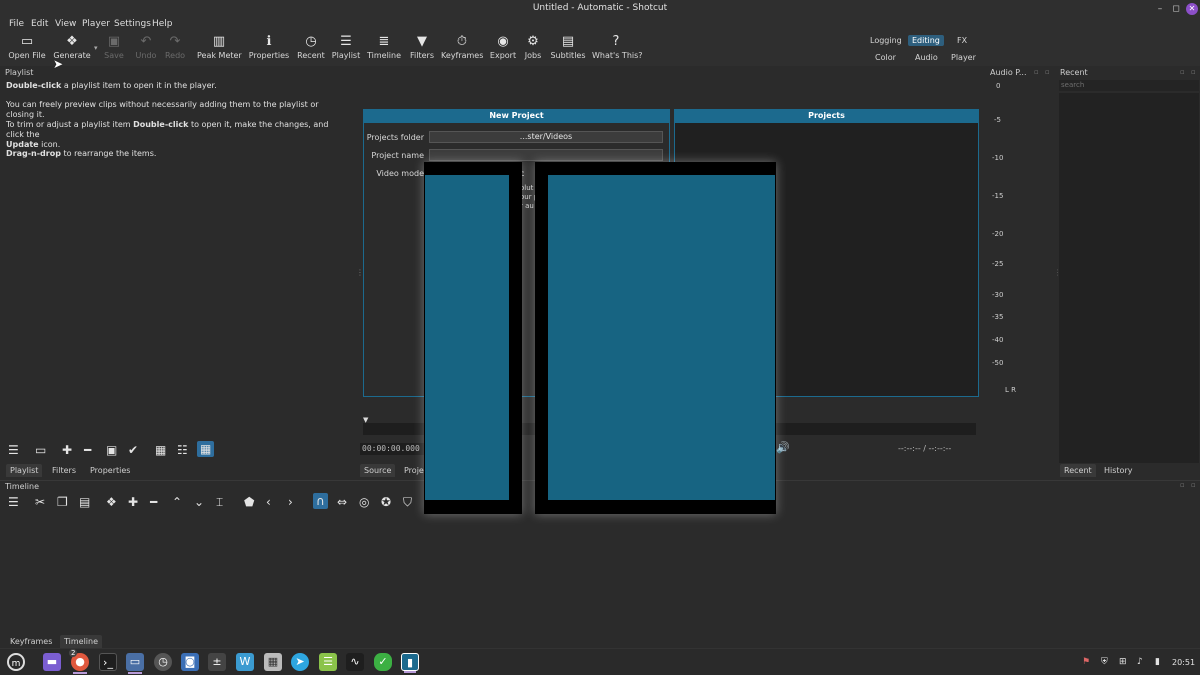 The image size is (1200, 675). What do you see at coordinates (81, 641) in the screenshot?
I see `tab-timeline: Timeline` at bounding box center [81, 641].